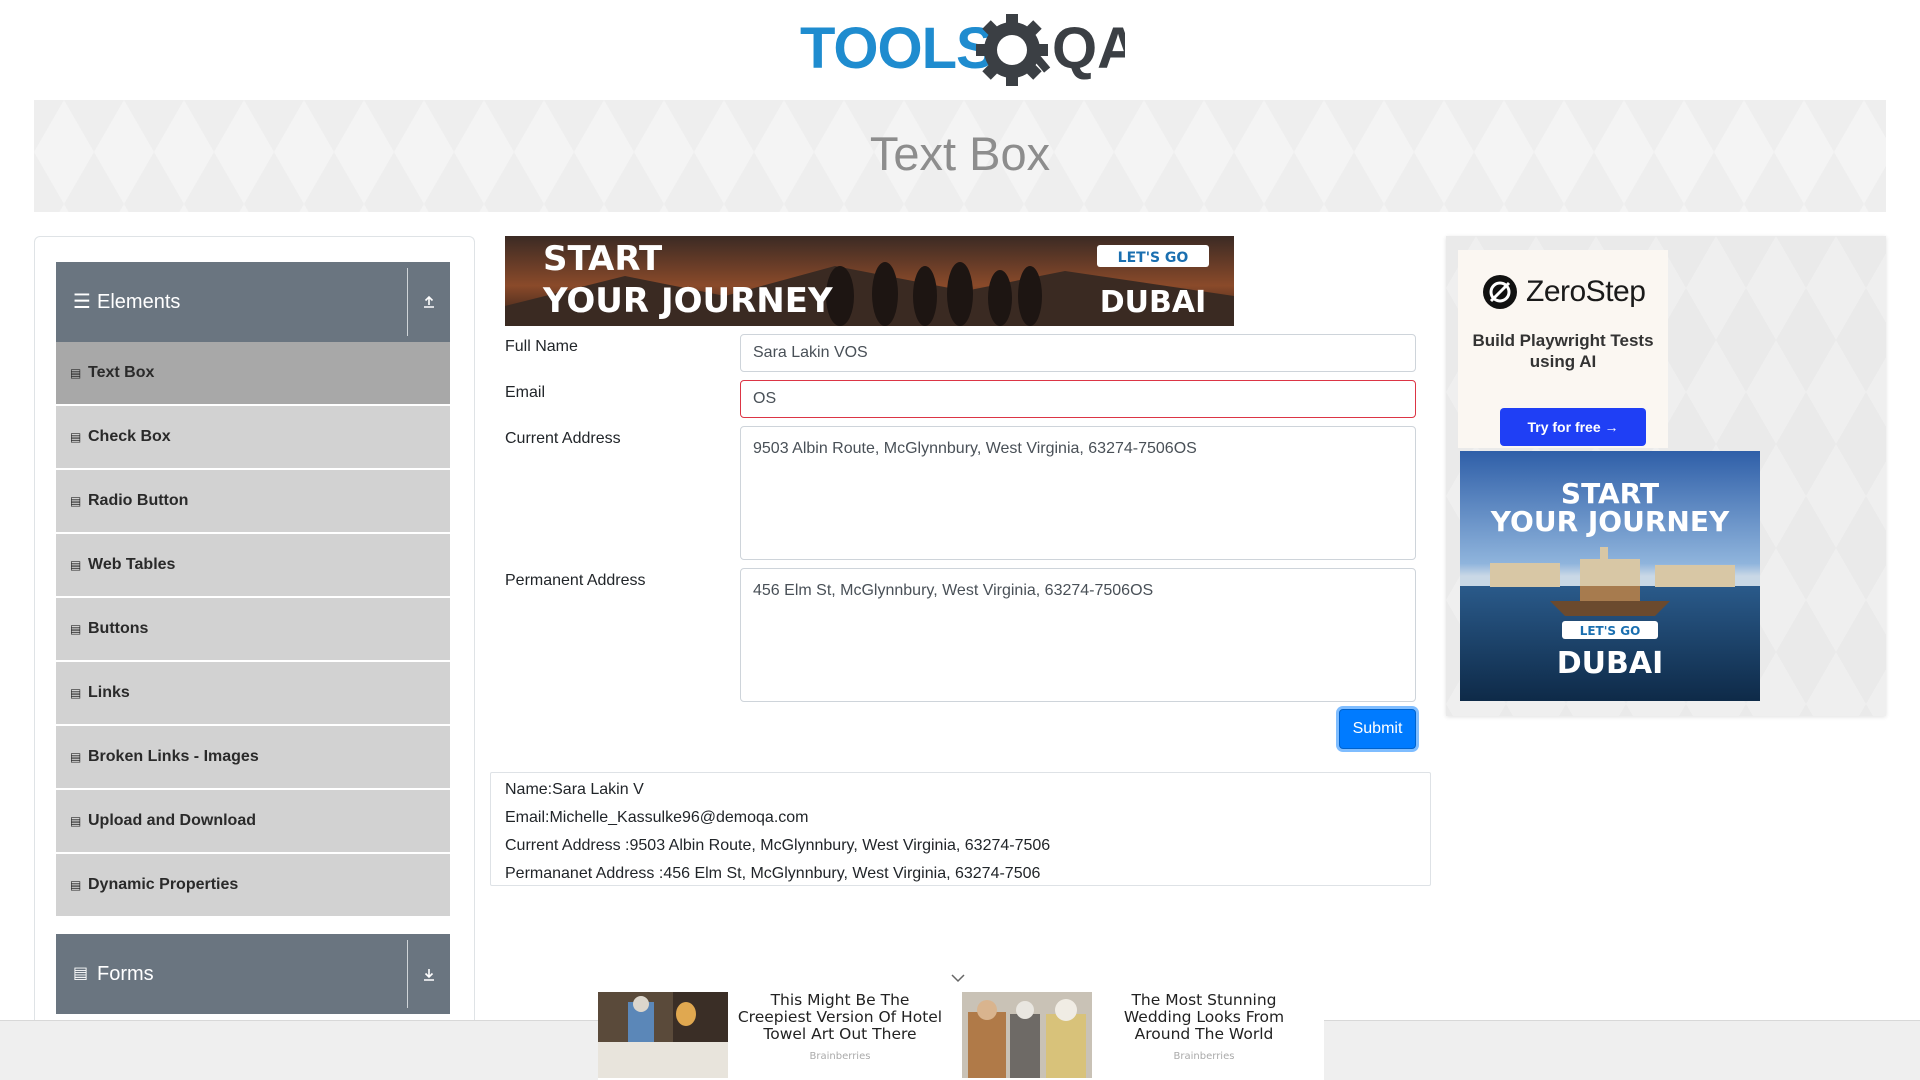 This screenshot has height=1080, width=1920. What do you see at coordinates (897, 48) in the screenshot?
I see `logo-text-tools: TOOLS` at bounding box center [897, 48].